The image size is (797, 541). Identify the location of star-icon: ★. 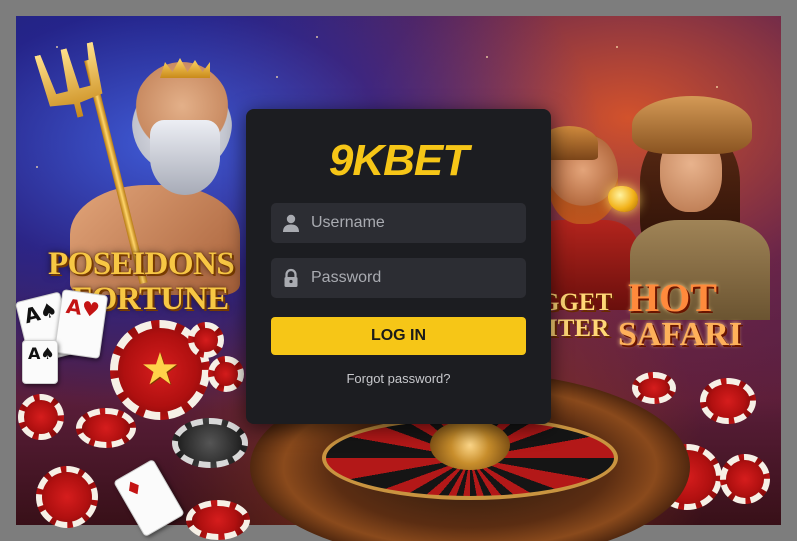
(160, 369).